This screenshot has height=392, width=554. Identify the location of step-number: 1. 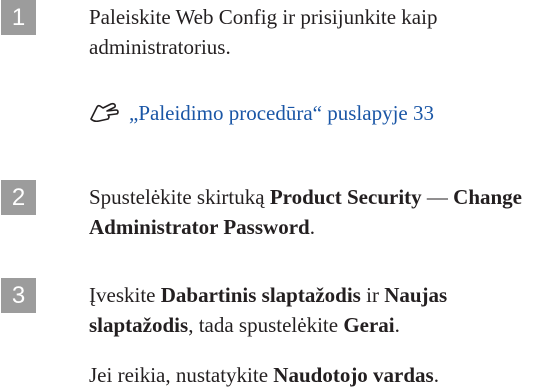
(18, 17).